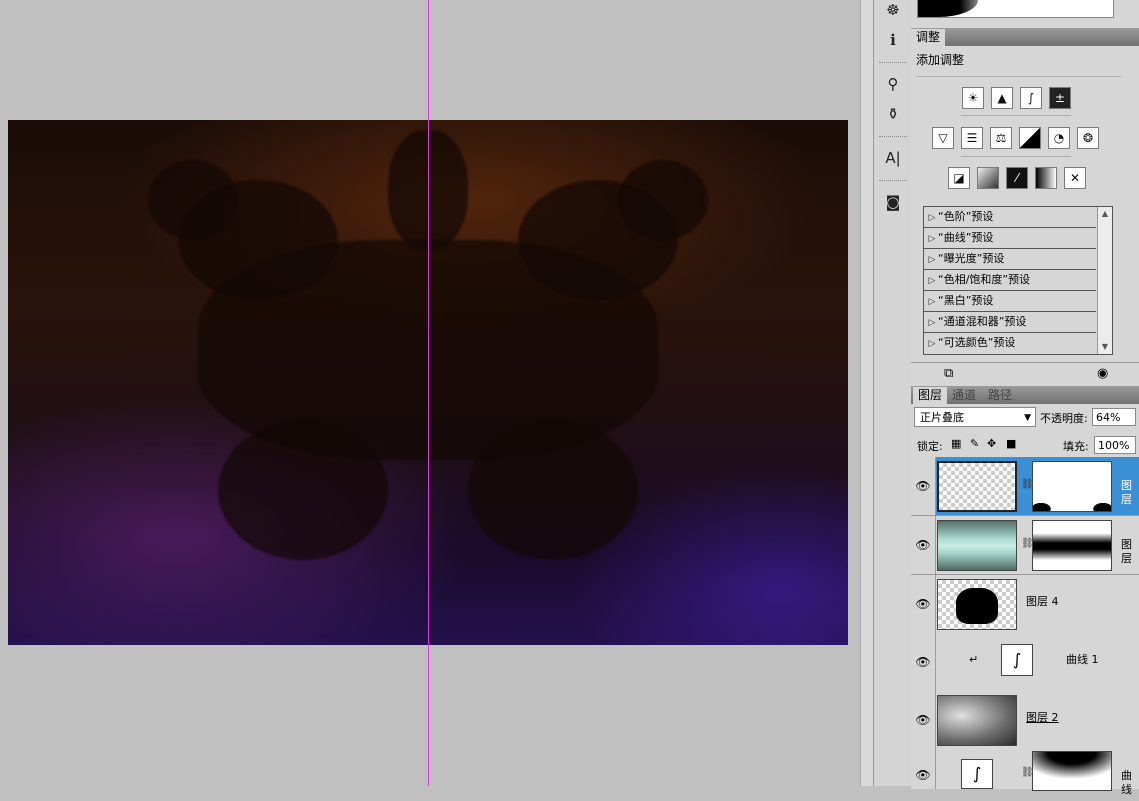 This screenshot has height=801, width=1139. What do you see at coordinates (975, 417) in the screenshot?
I see `blend-mode-select: 正片叠底 ▼` at bounding box center [975, 417].